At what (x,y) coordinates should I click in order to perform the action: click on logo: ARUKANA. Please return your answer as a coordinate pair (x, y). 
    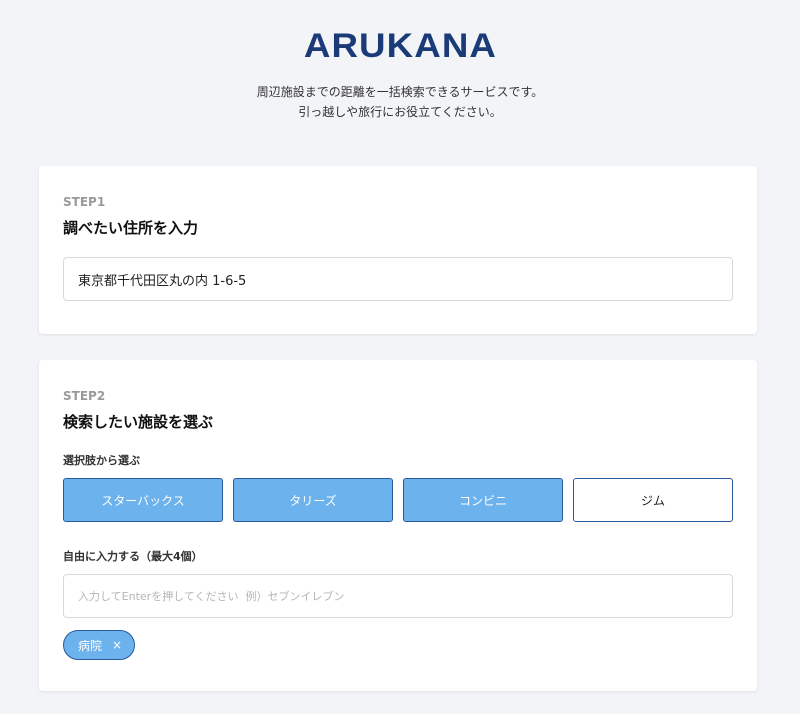
    Looking at the image, I should click on (400, 46).